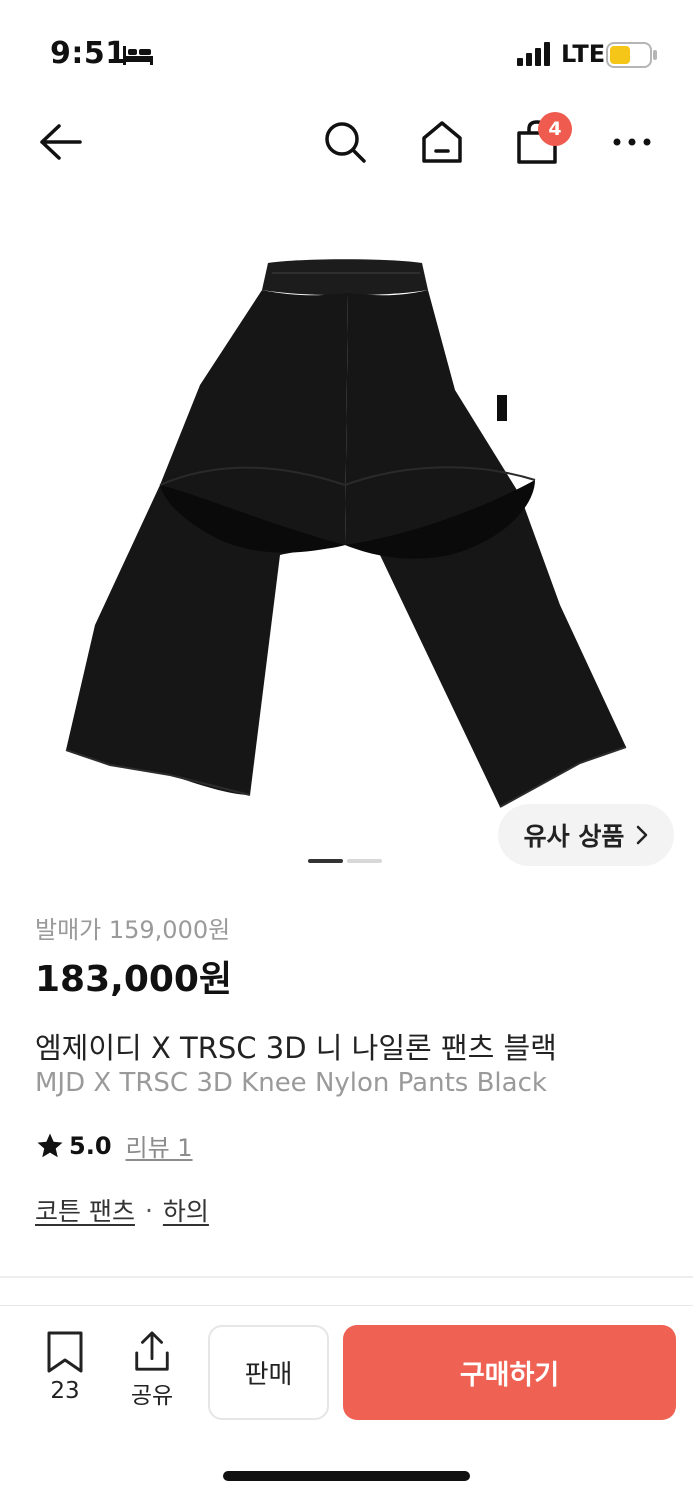 Image resolution: width=693 pixels, height=1500 pixels. What do you see at coordinates (85, 1210) in the screenshot?
I see `category-link-cotton-pants: 코튼 팬츠` at bounding box center [85, 1210].